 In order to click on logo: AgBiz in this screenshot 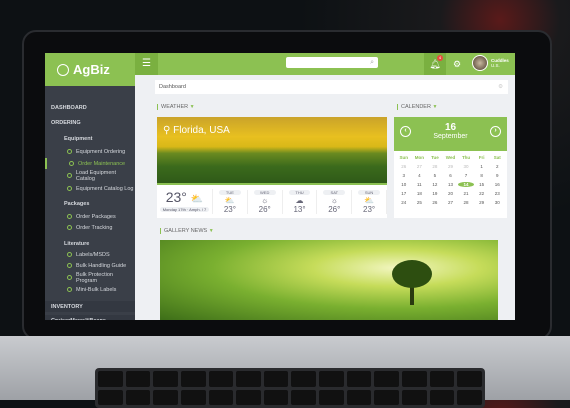, I will do `click(90, 69)`.